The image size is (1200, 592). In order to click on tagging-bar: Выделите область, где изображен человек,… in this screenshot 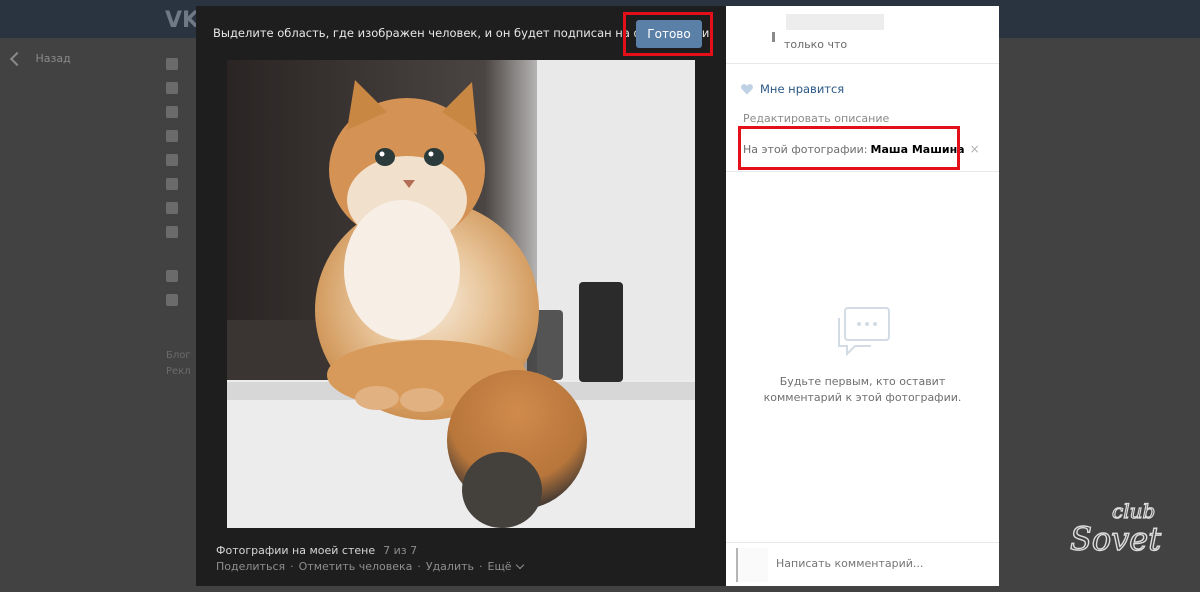, I will do `click(461, 32)`.